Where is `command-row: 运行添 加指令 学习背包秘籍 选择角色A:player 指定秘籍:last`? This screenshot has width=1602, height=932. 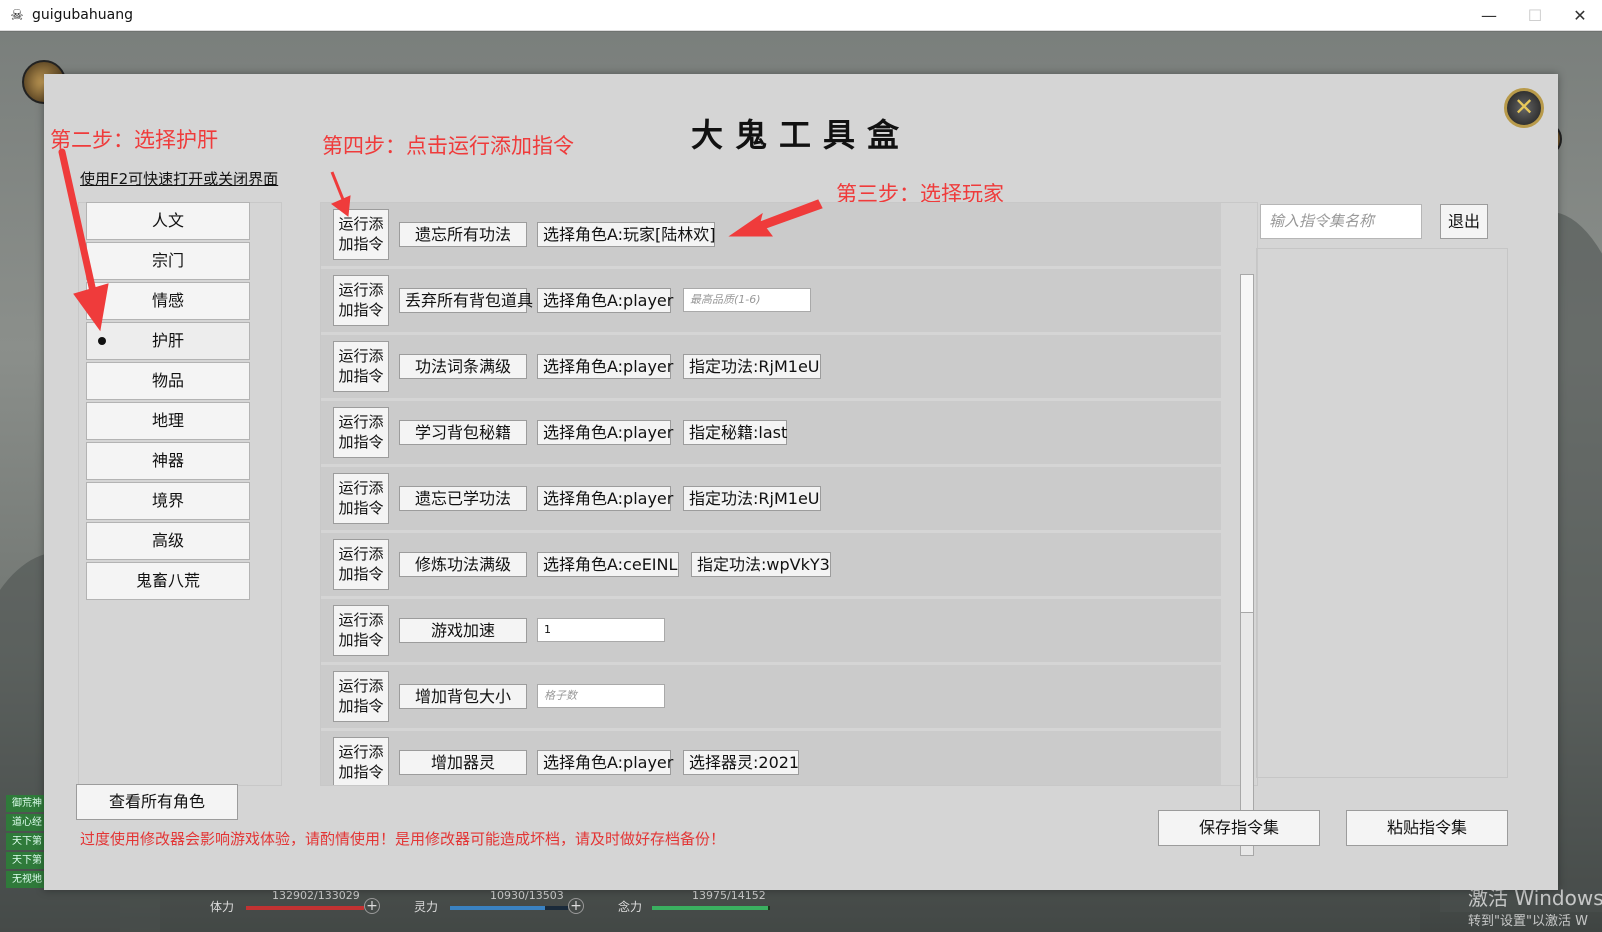 command-row: 运行添 加指令 学习背包秘籍 选择角色A:player 指定秘籍:last is located at coordinates (771, 432).